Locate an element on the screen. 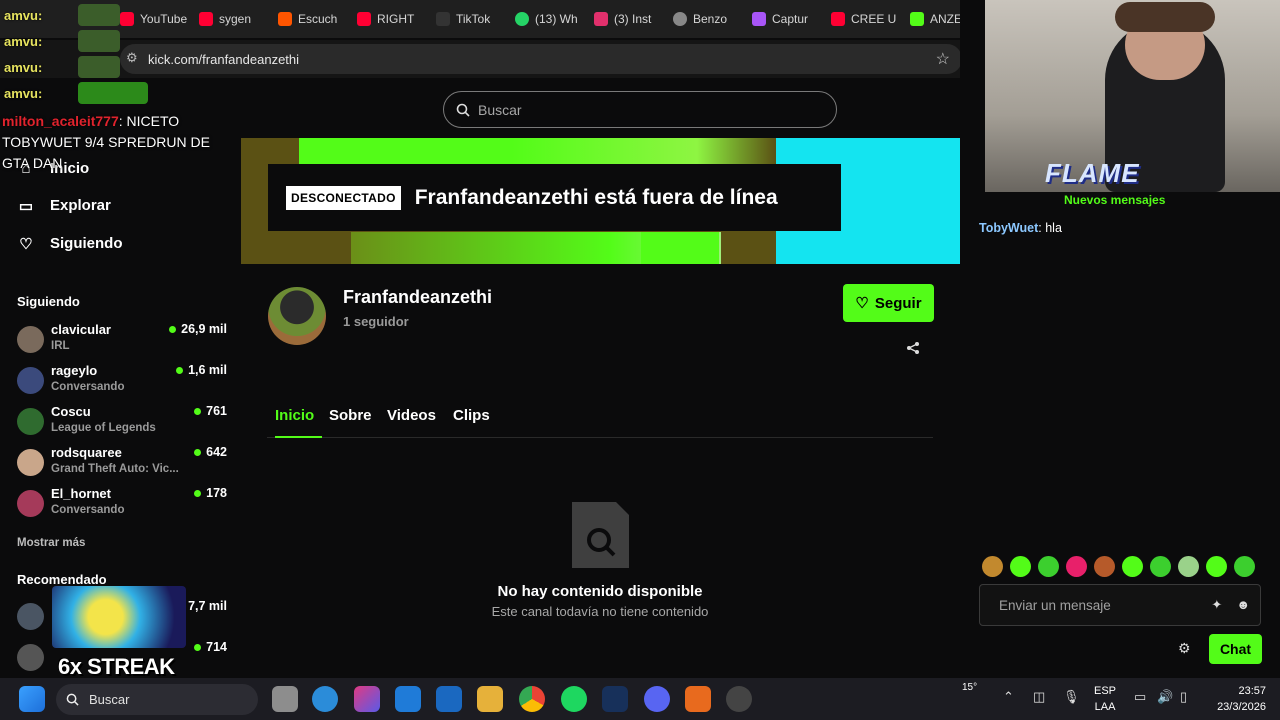 This screenshot has height=720, width=1280. channel-item: Coscu League of Legends 761 is located at coordinates (122, 422).